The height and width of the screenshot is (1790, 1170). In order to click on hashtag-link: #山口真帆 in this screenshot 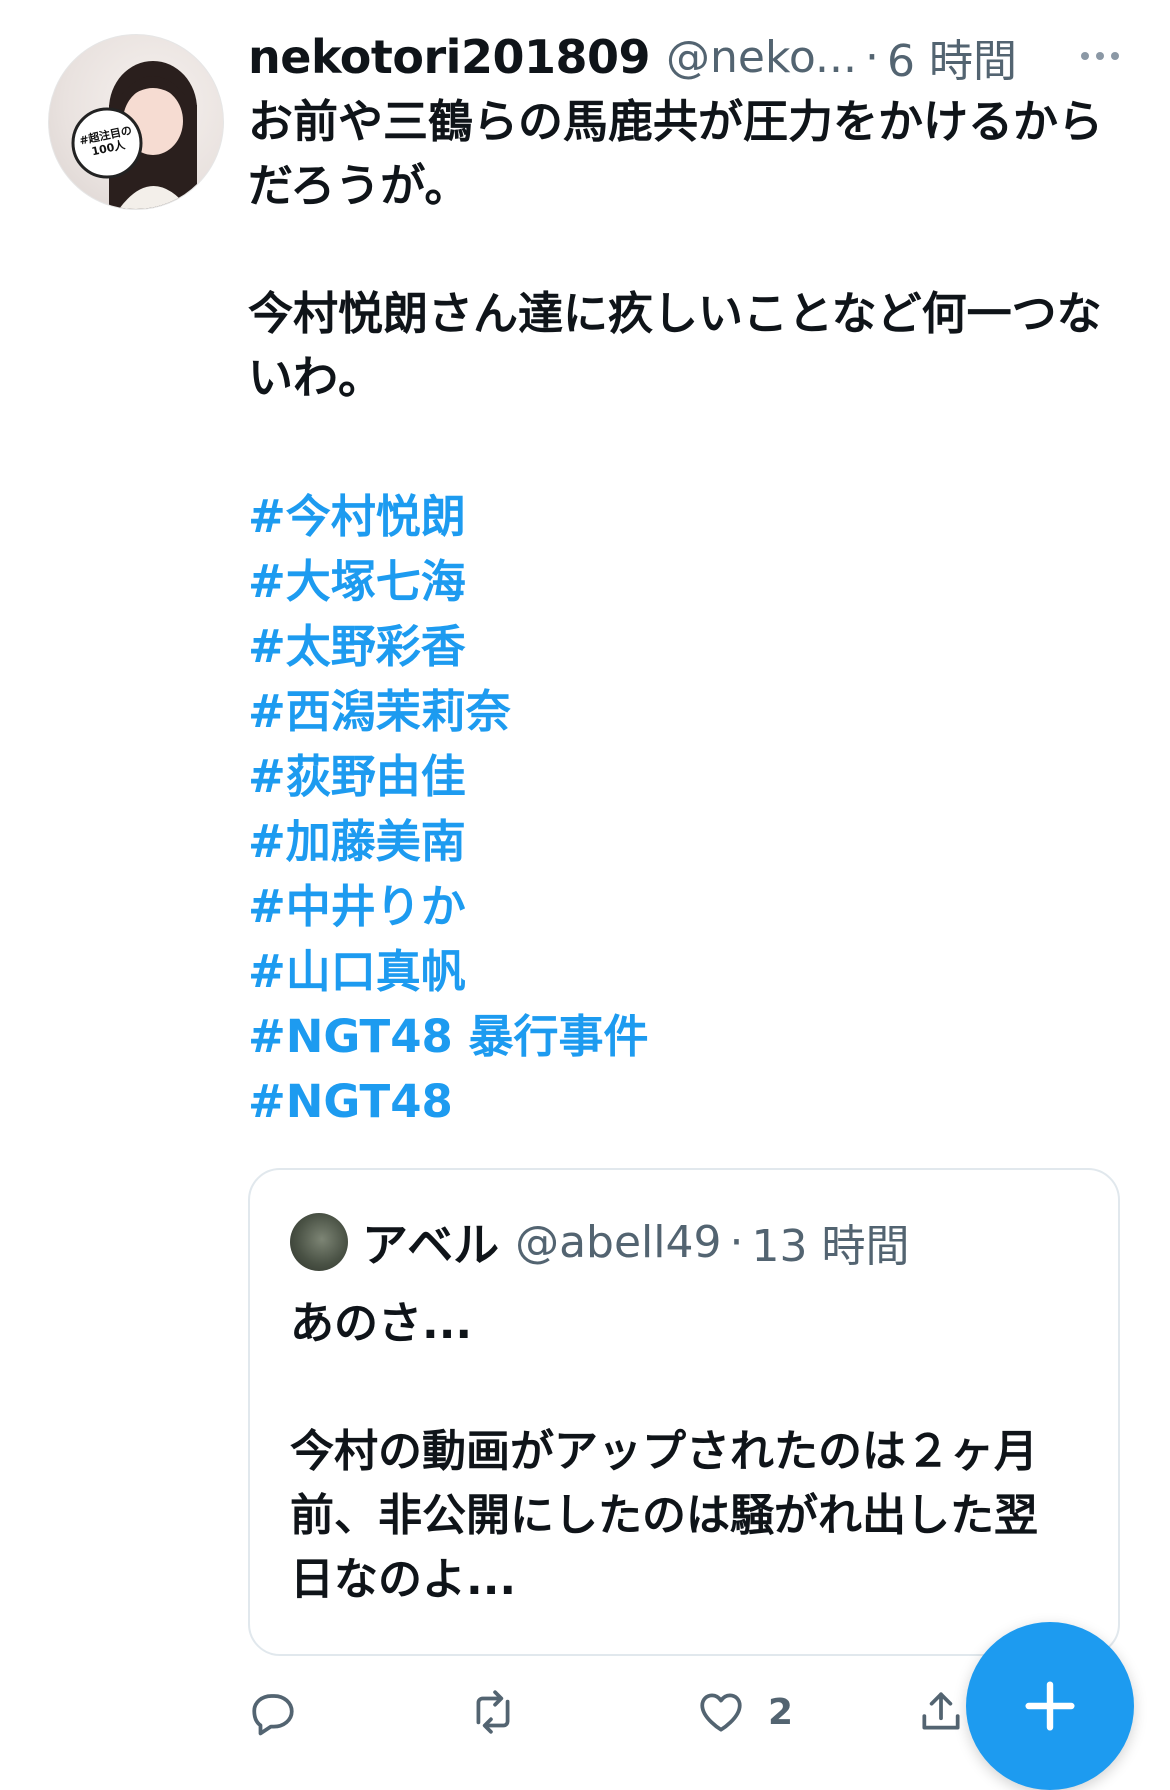, I will do `click(598, 971)`.